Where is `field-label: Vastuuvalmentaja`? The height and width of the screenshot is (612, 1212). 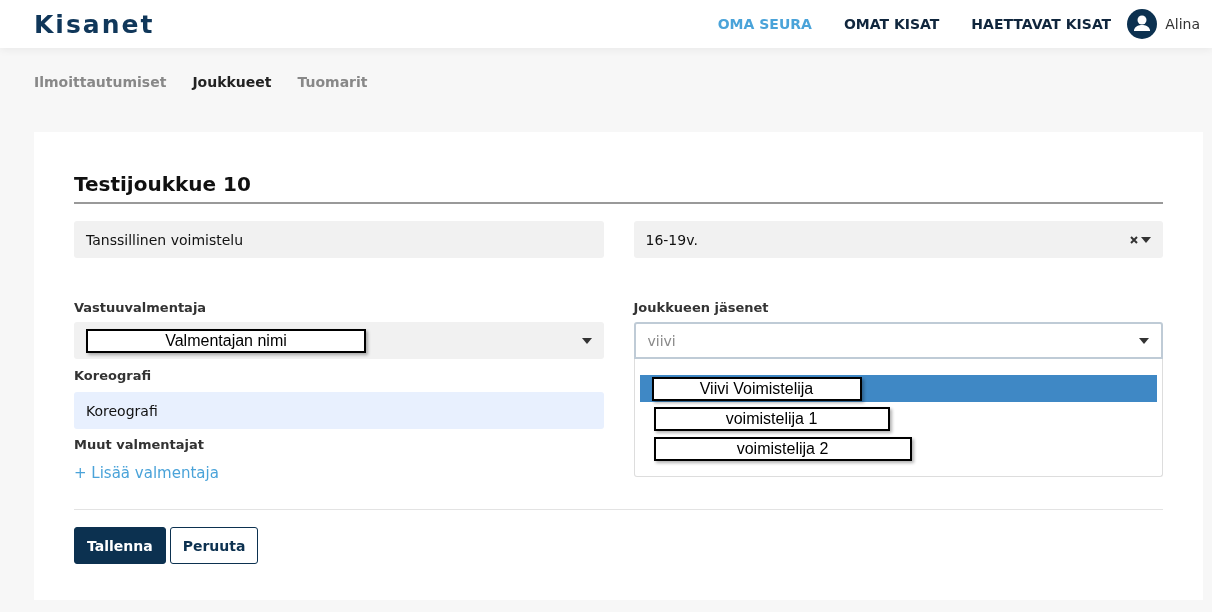
field-label: Vastuuvalmentaja is located at coordinates (141, 307).